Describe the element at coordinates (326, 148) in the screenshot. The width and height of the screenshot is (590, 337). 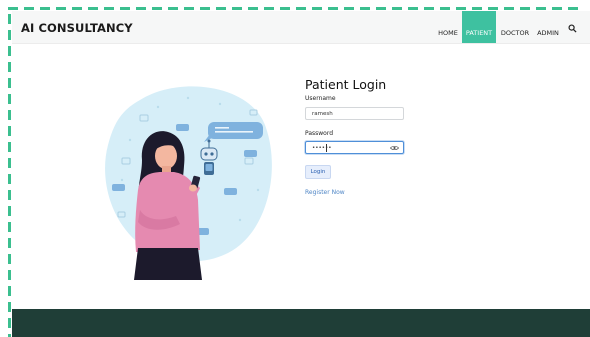
I see `text-caret` at that location.